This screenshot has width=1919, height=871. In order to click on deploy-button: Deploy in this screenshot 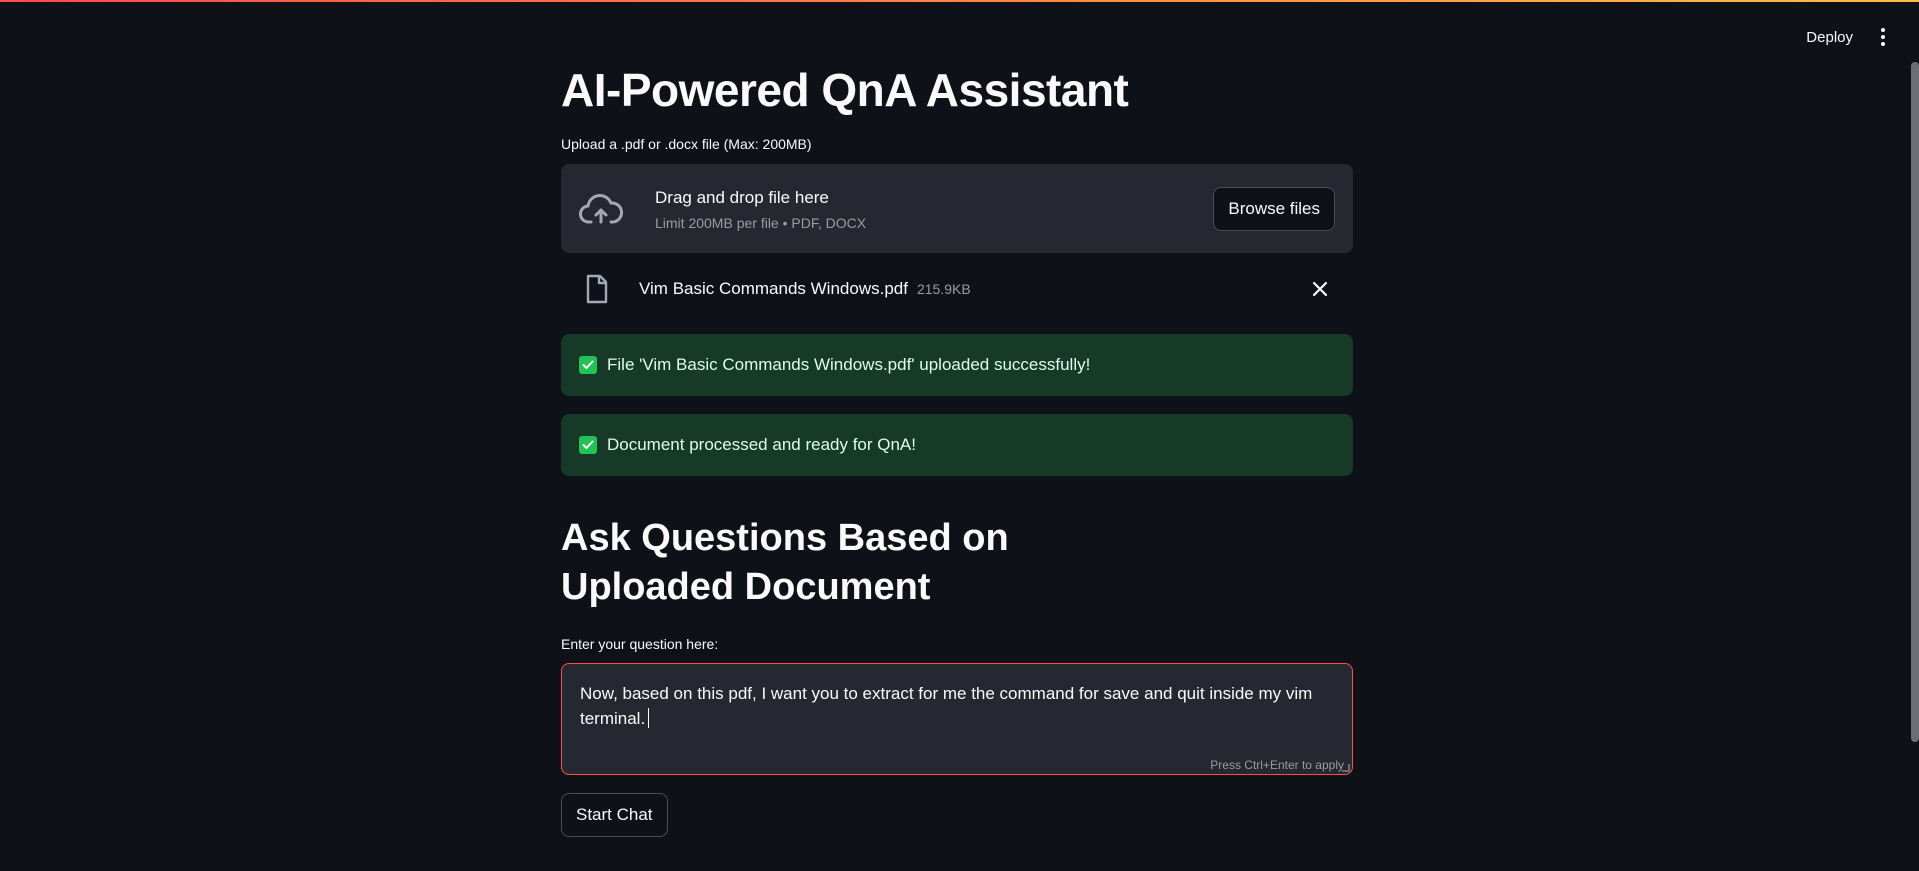, I will do `click(1829, 37)`.